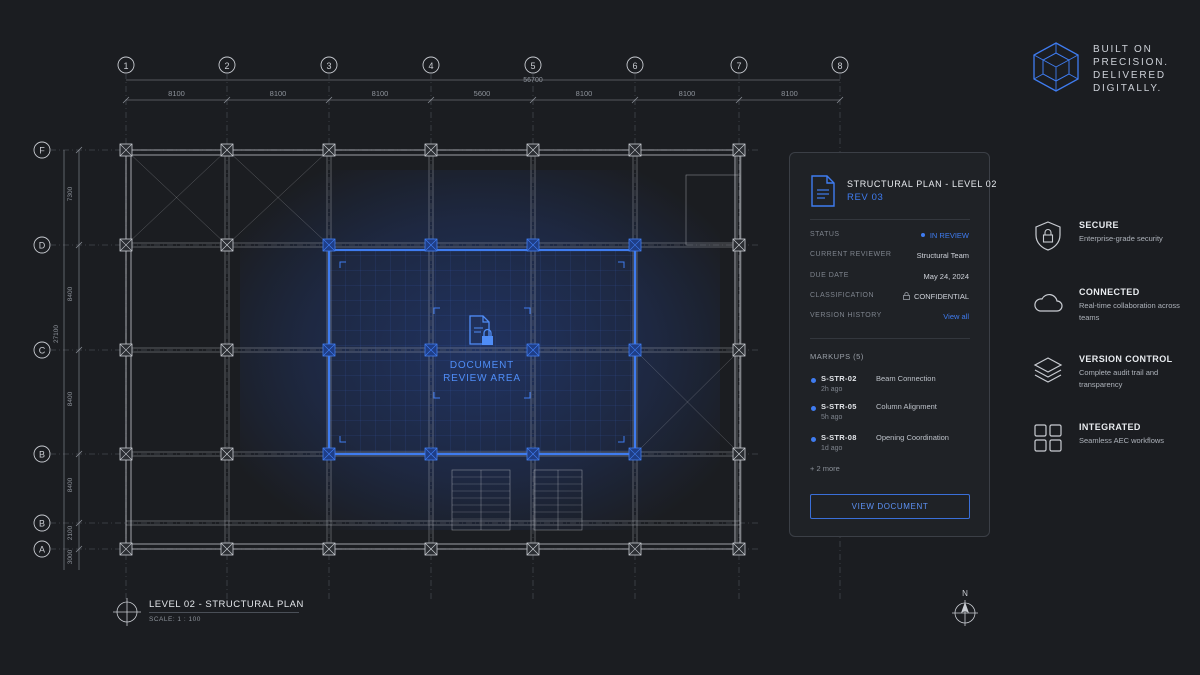  What do you see at coordinates (906, 378) in the screenshot?
I see `markup-description: Beam Connection` at bounding box center [906, 378].